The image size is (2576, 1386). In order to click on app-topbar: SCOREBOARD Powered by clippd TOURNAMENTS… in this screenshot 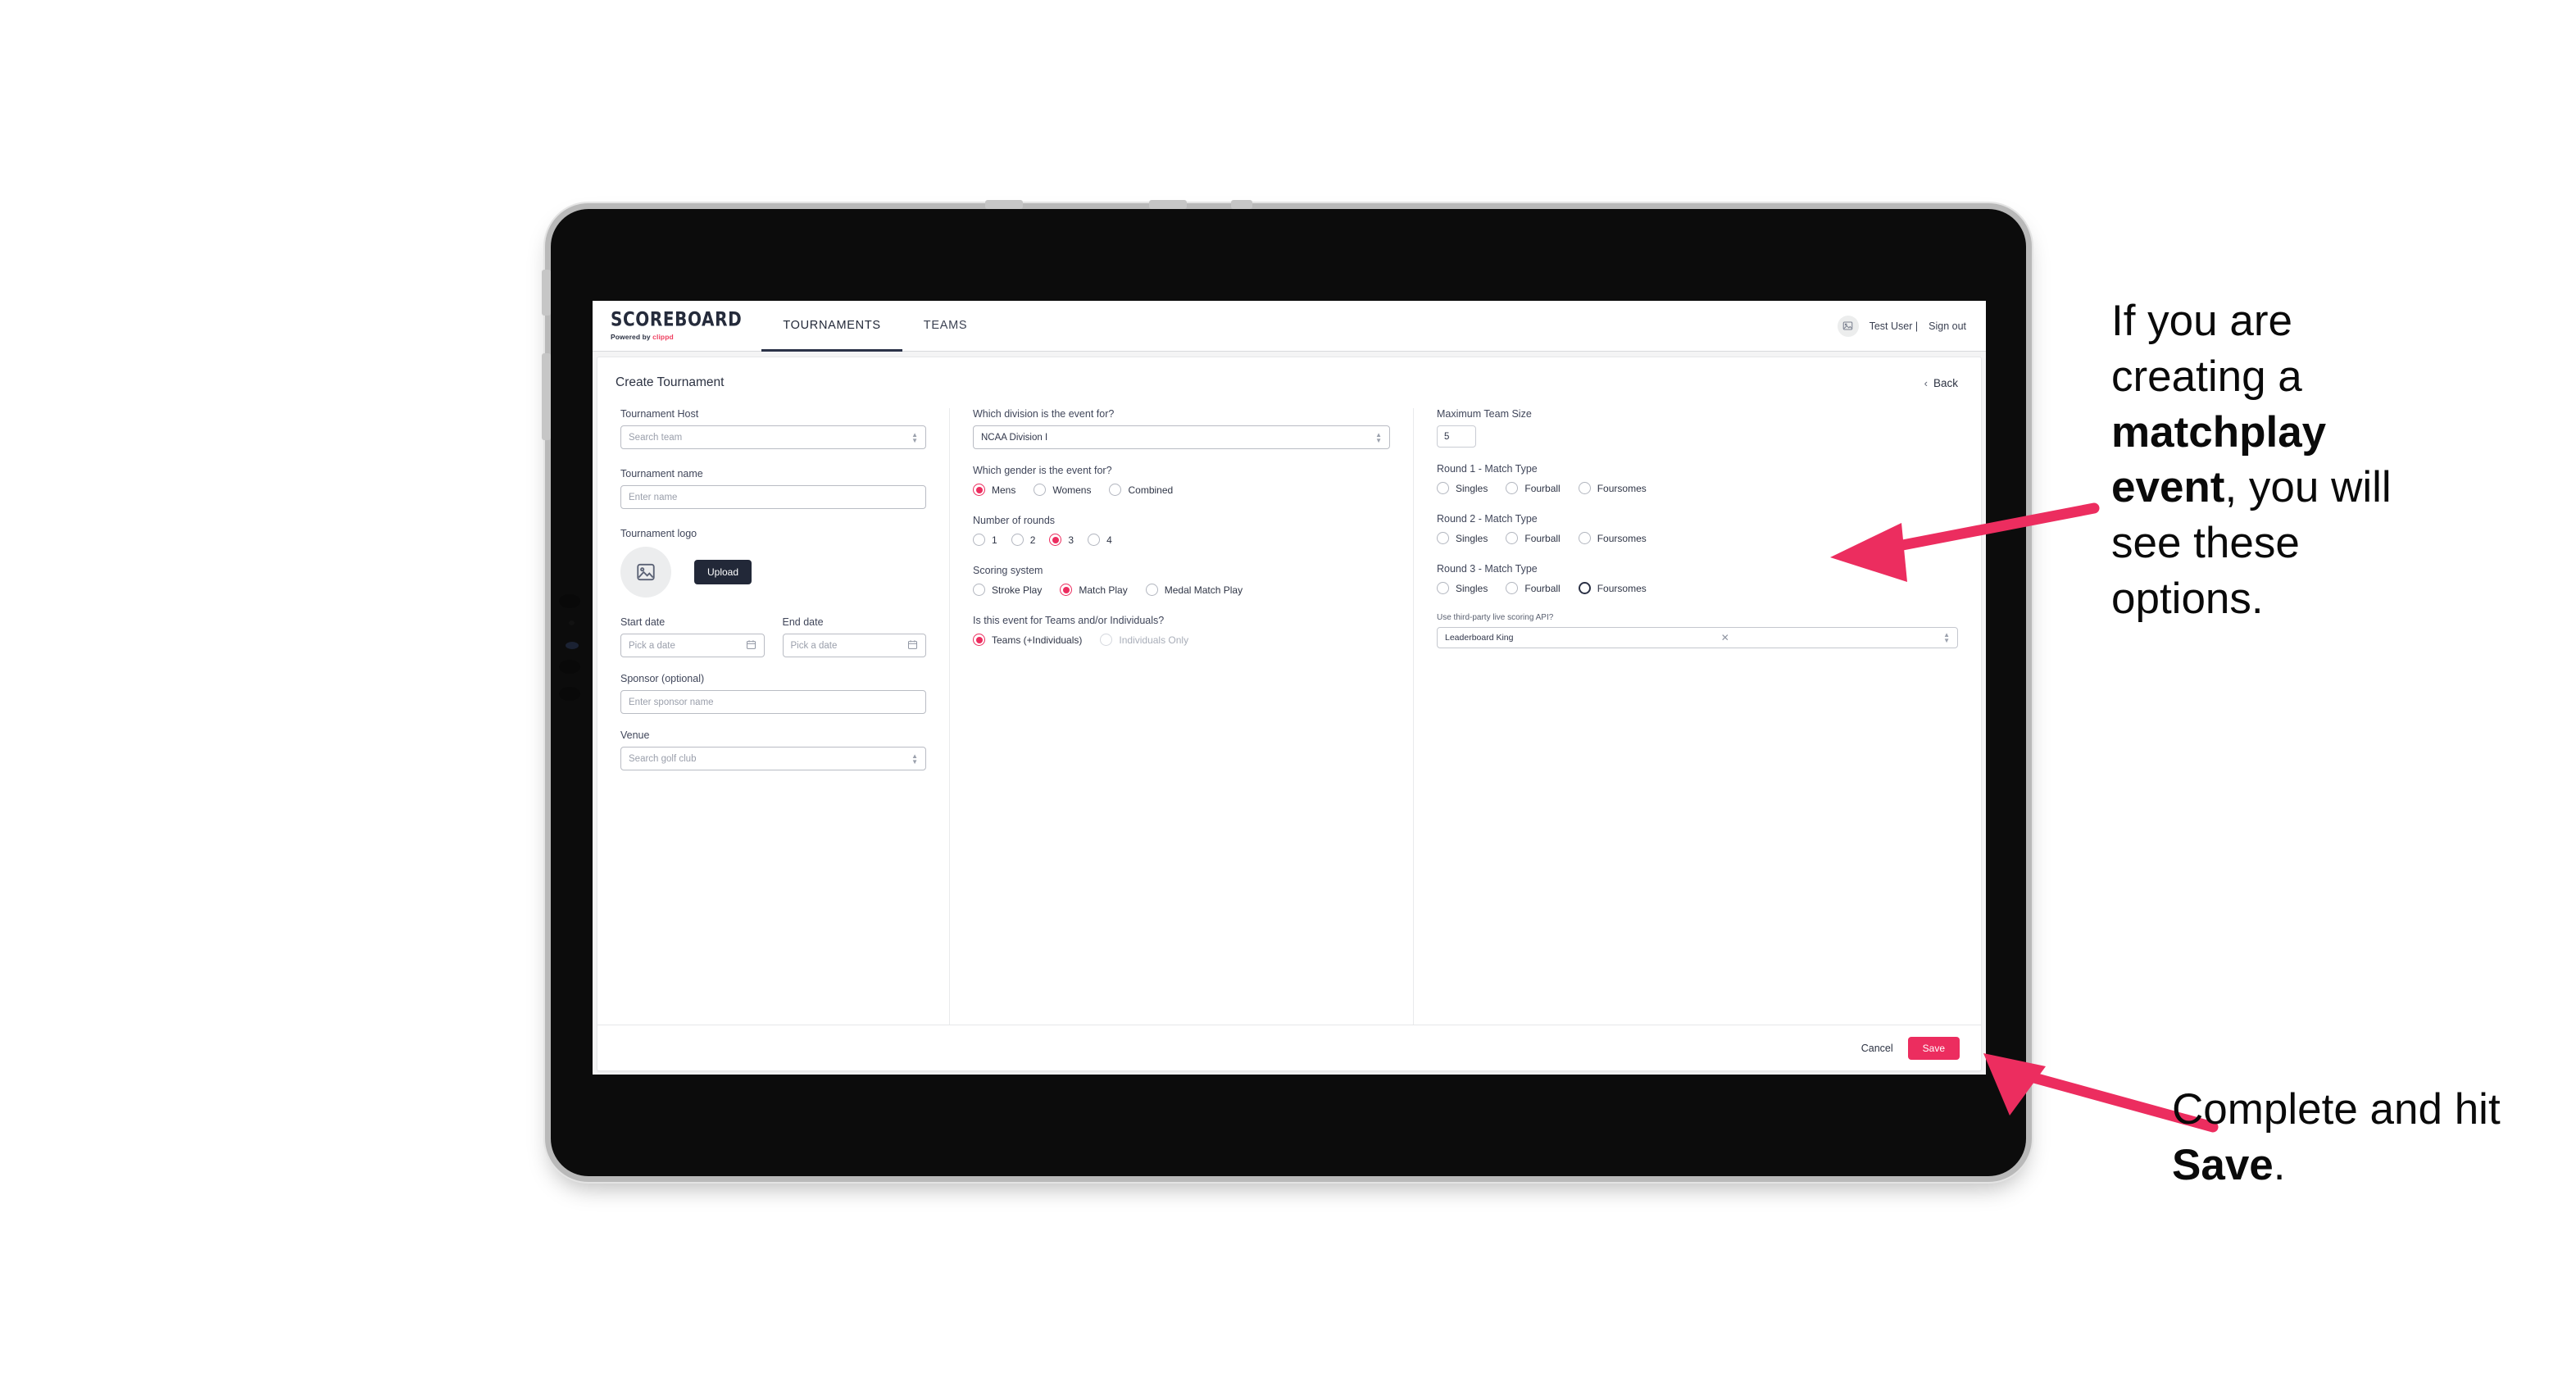, I will do `click(1289, 326)`.